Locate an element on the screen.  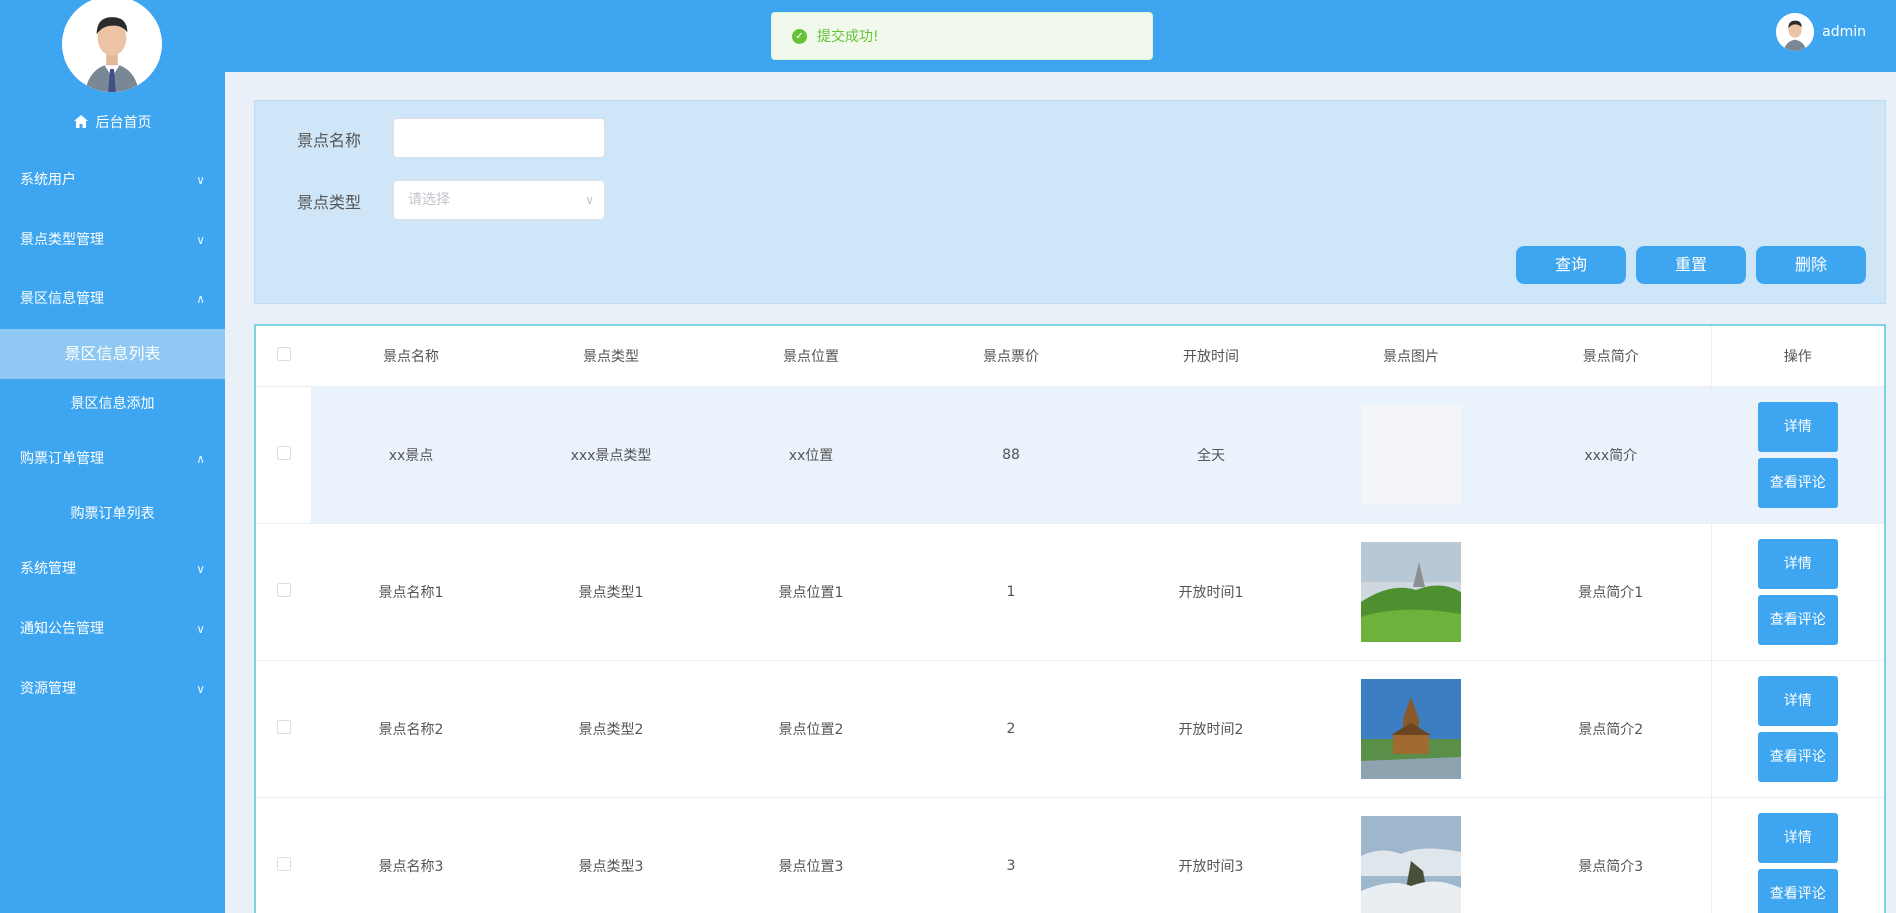
cell-time: 全天 is located at coordinates (1211, 455).